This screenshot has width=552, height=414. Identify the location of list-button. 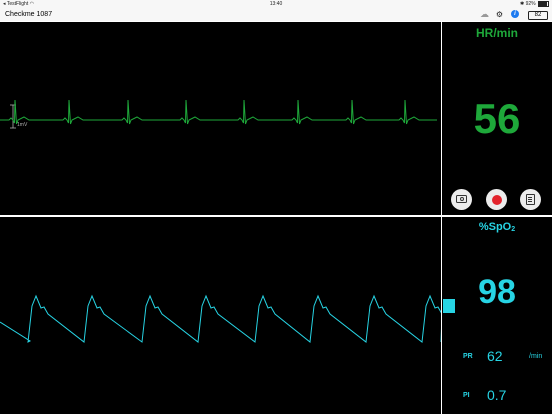
(530, 199).